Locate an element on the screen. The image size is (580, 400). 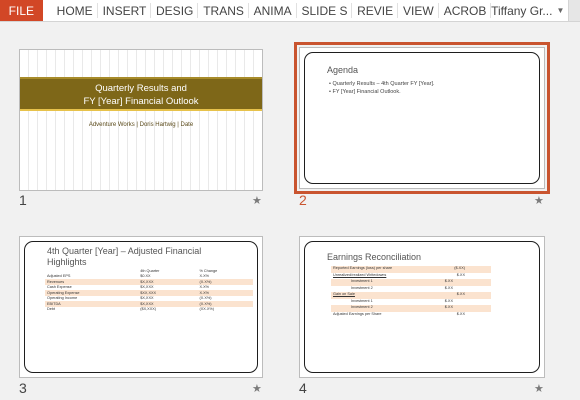
table-cell: (XX.X%) is located at coordinates (207, 309).